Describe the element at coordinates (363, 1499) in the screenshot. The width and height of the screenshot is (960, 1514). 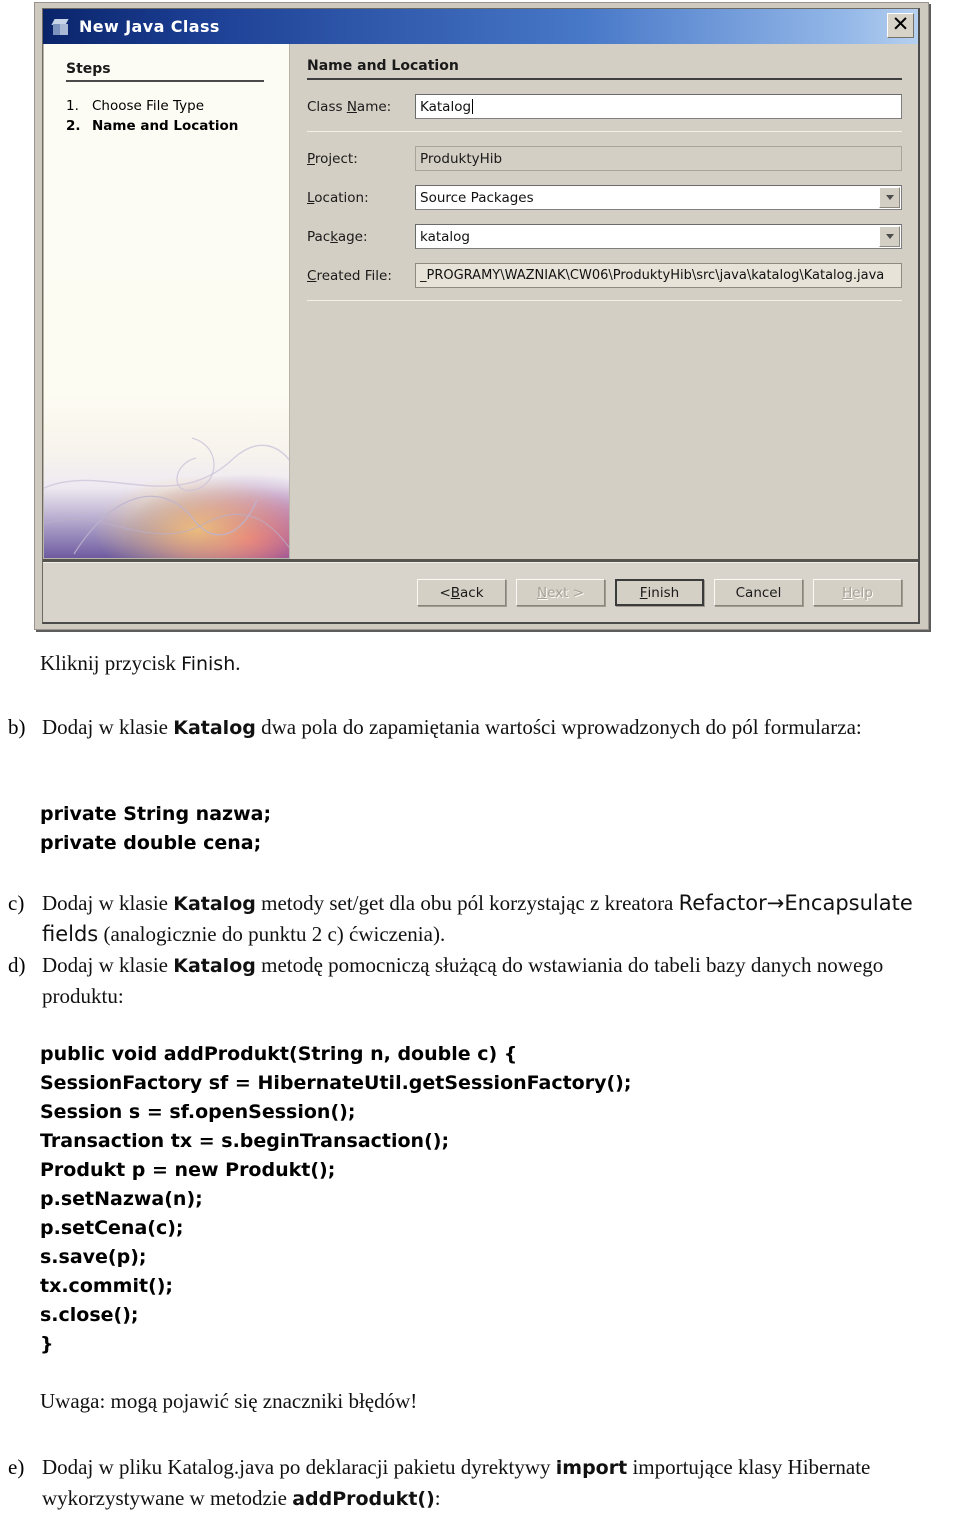
I see `inline-code-addprodukt: addProdukt()` at that location.